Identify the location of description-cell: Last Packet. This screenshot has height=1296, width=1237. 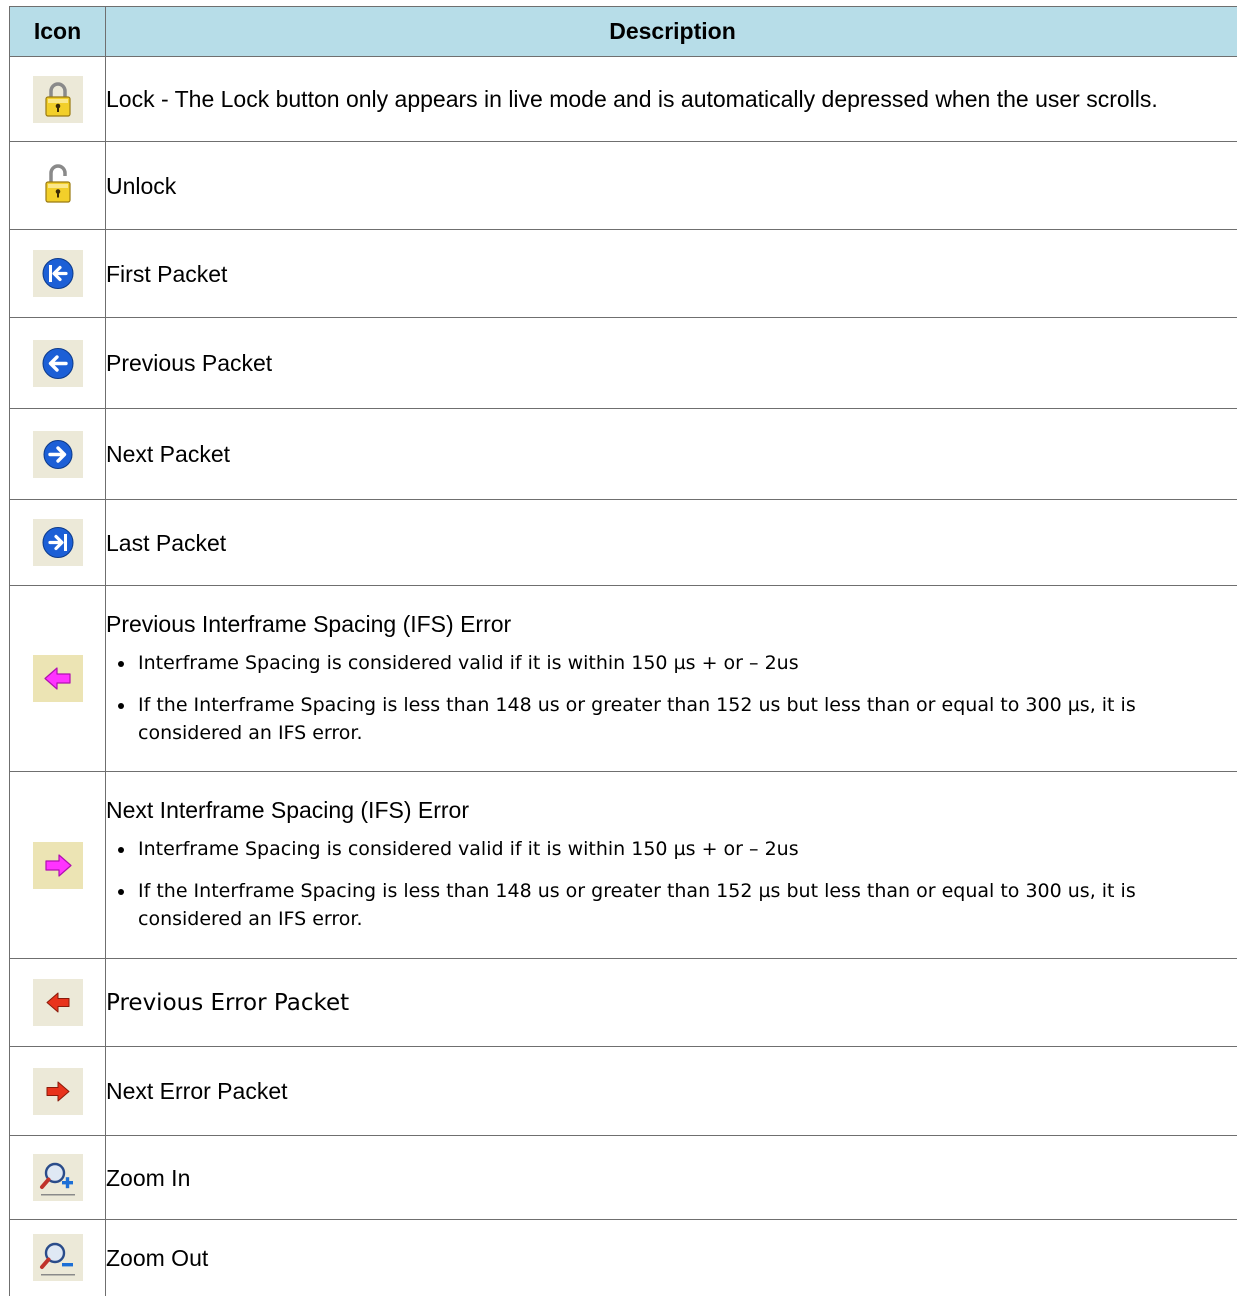
(671, 543).